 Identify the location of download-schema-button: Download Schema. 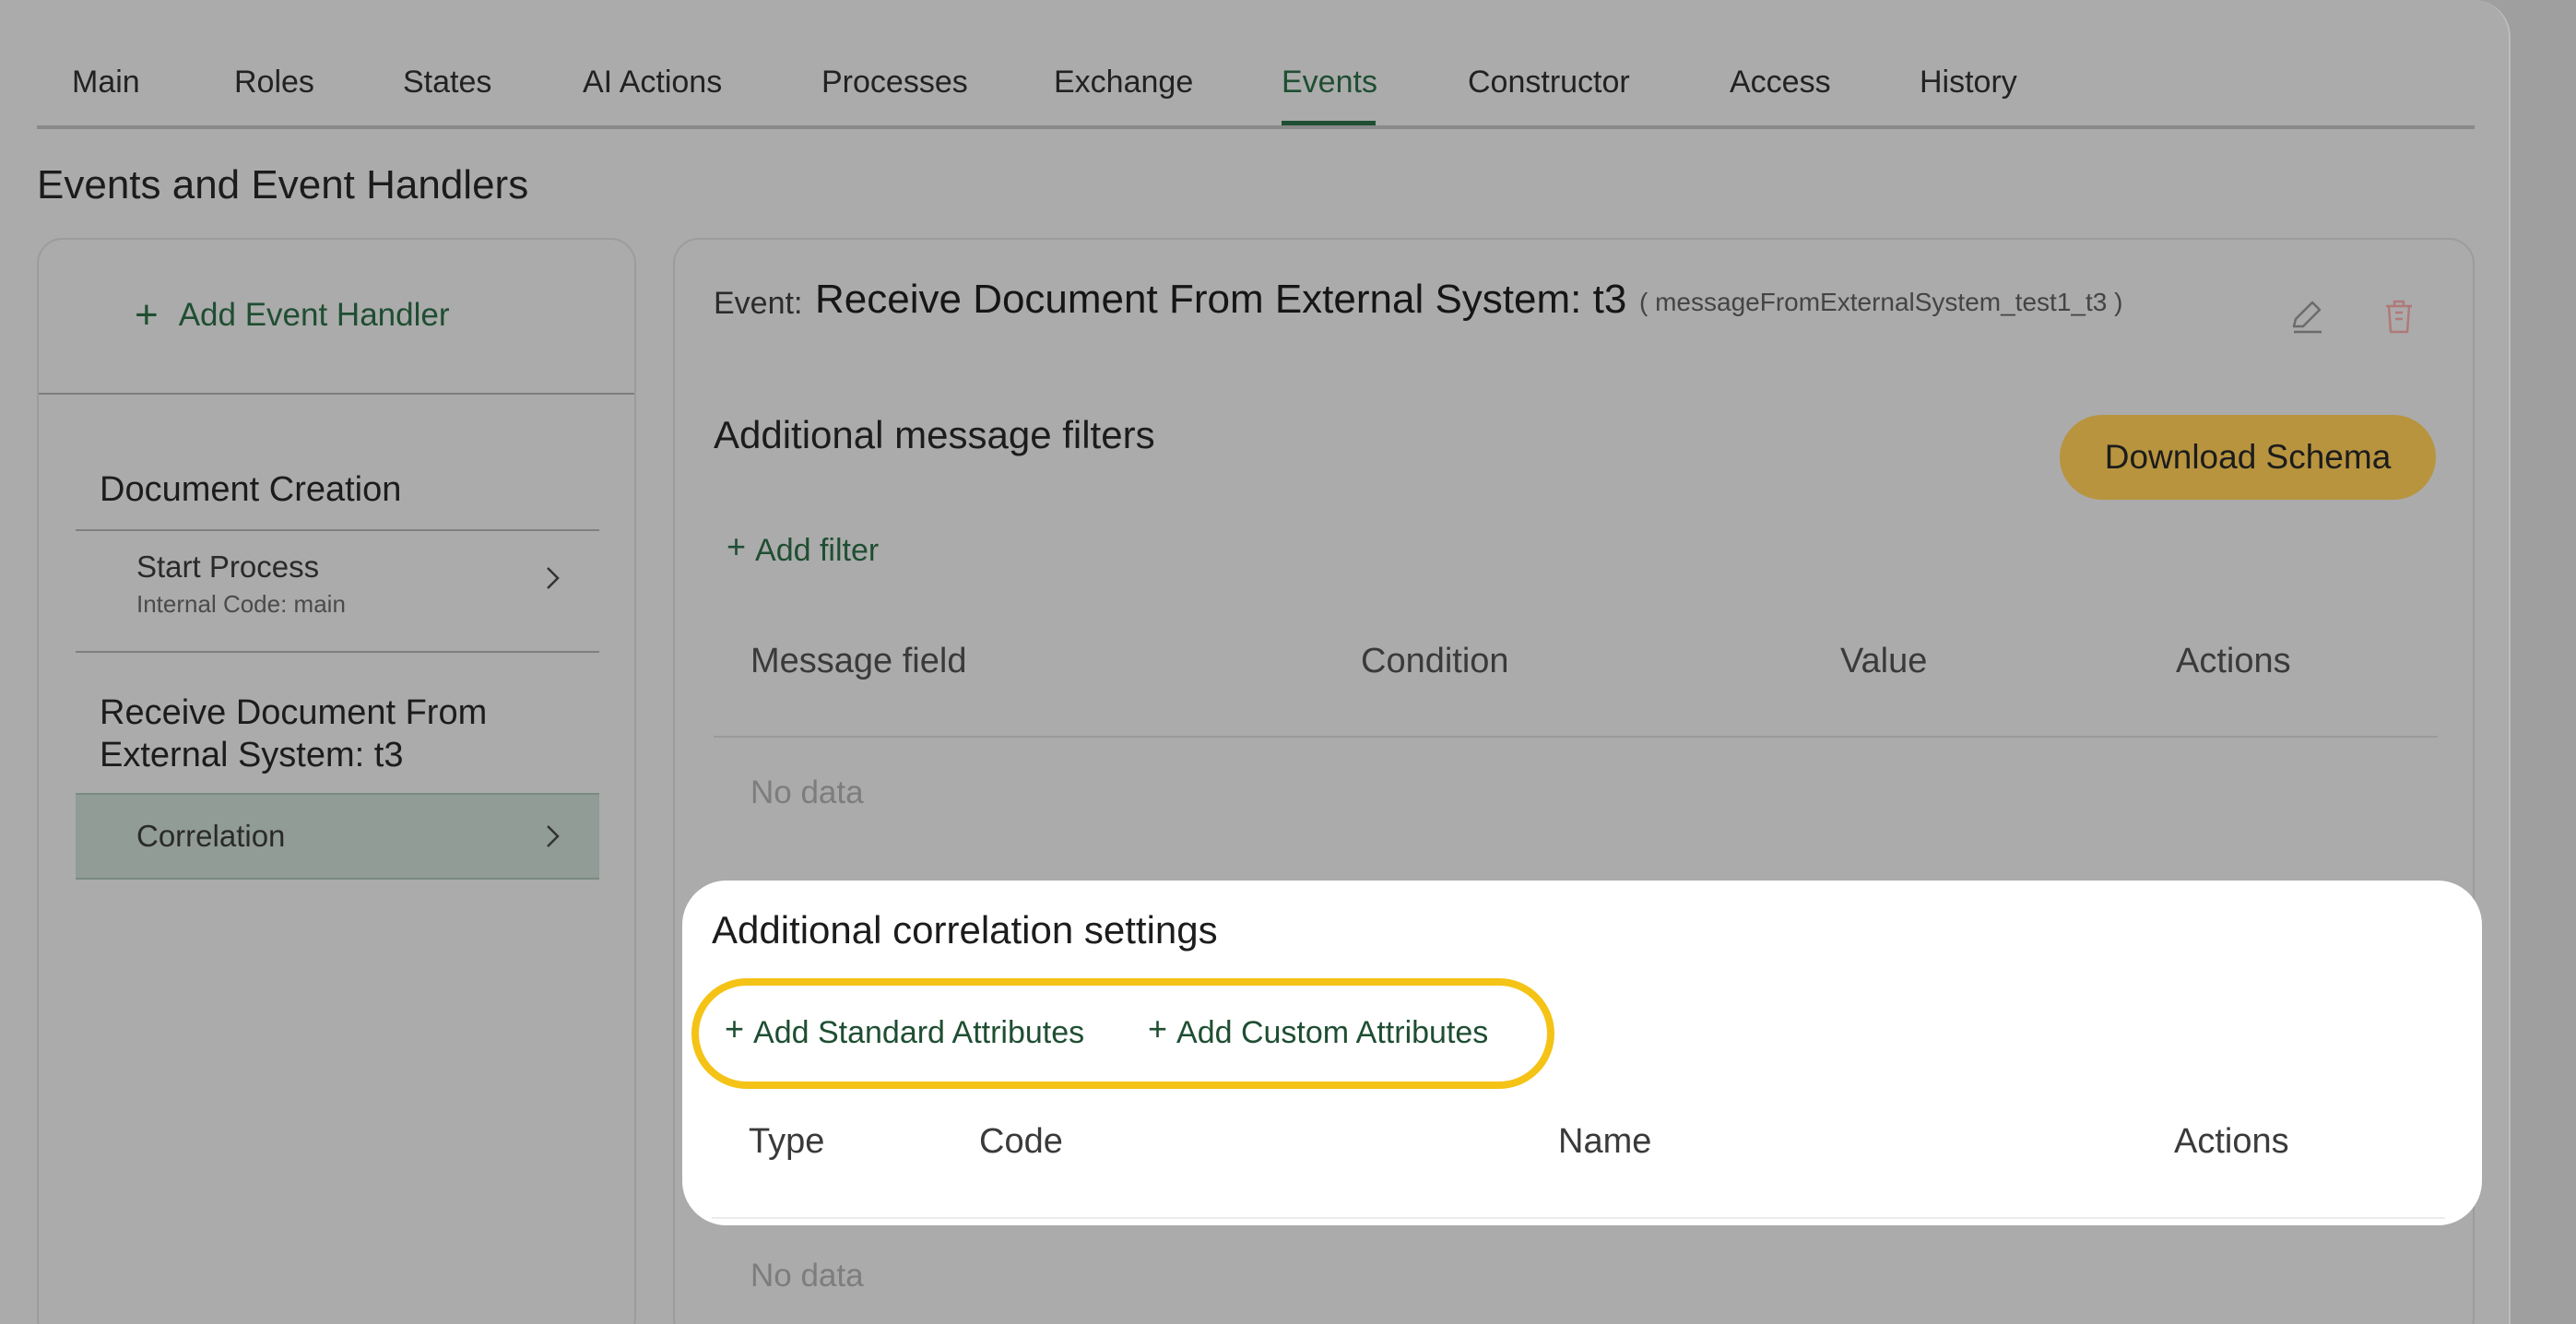
(2248, 457).